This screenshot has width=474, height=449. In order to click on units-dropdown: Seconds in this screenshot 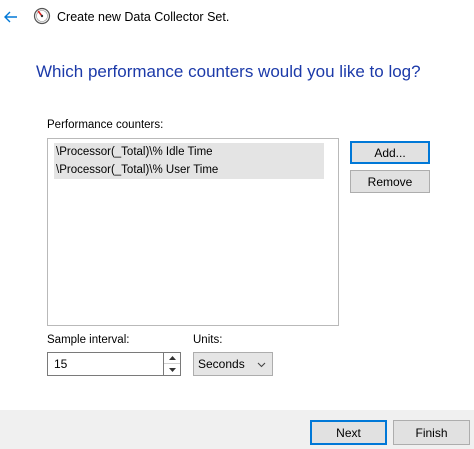, I will do `click(233, 364)`.